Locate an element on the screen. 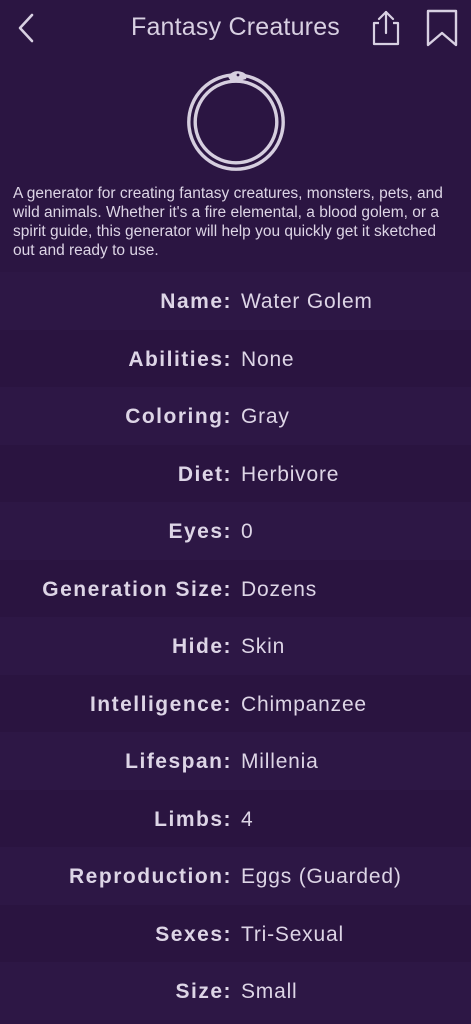 The width and height of the screenshot is (471, 1024). bookmark-button is located at coordinates (442, 28).